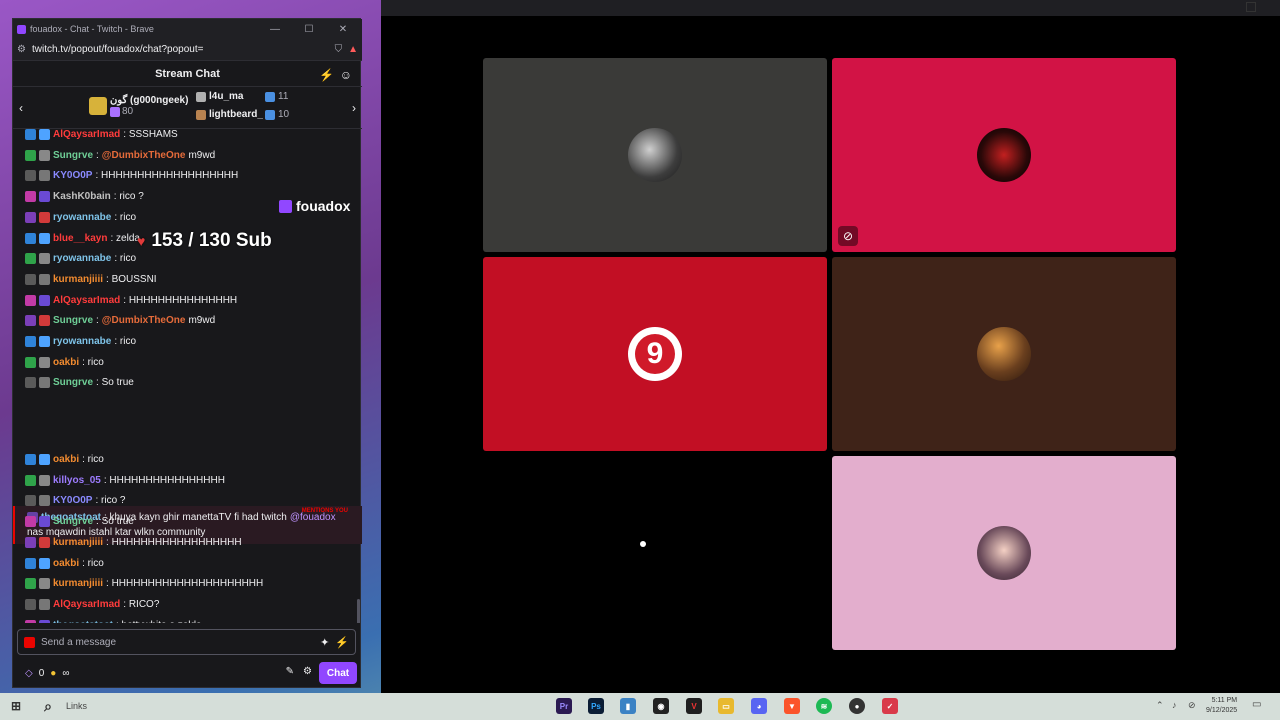  I want to click on participant-avatar: 9, so click(655, 354).